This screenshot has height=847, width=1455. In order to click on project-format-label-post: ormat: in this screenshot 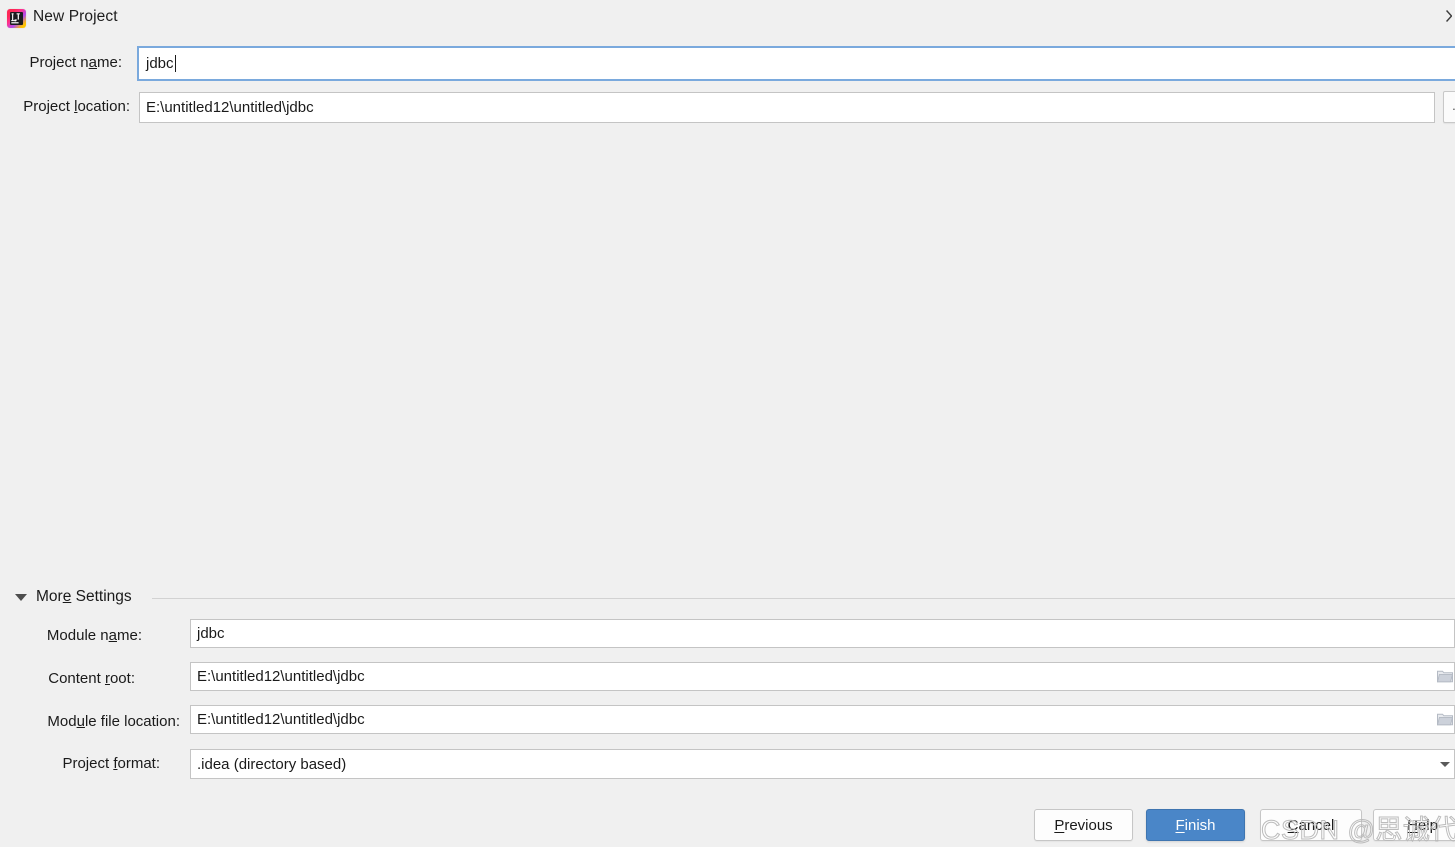, I will do `click(138, 763)`.